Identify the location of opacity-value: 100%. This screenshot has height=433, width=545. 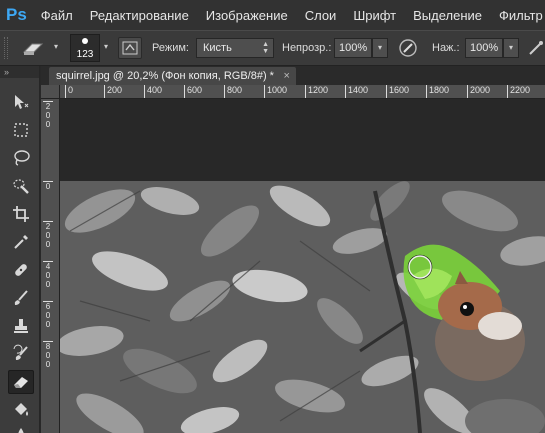
(353, 48).